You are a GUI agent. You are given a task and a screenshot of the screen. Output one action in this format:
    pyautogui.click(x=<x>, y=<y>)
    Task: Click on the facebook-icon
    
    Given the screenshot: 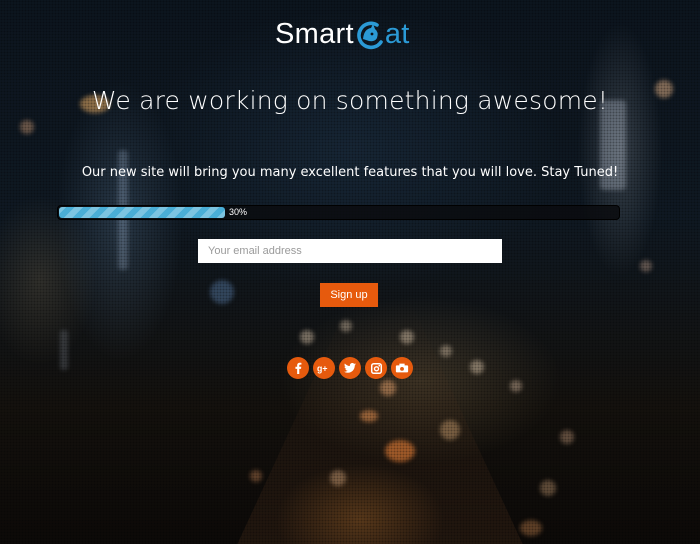 What is the action you would take?
    pyautogui.click(x=298, y=368)
    